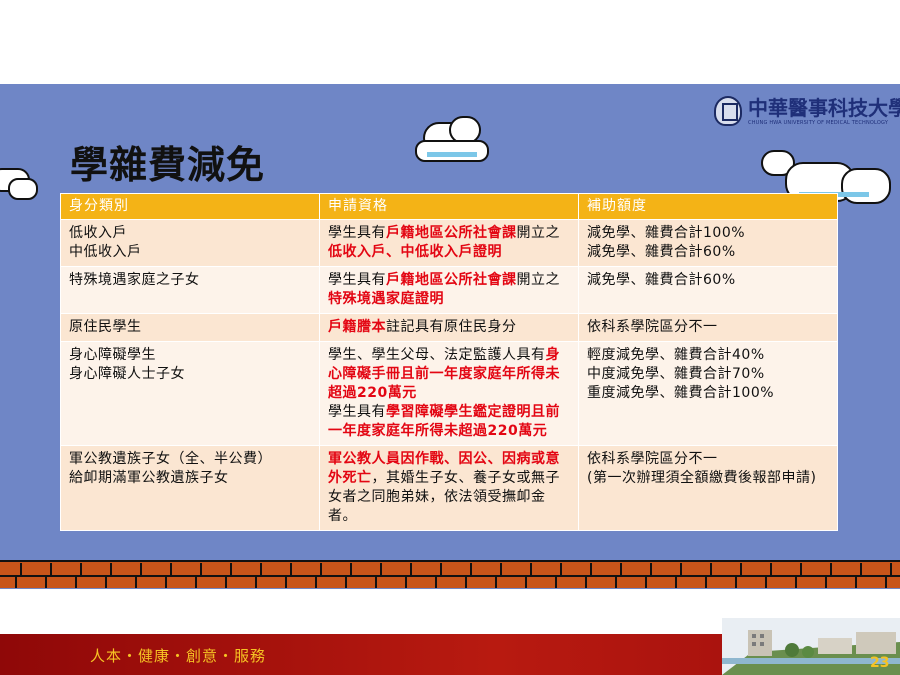 The height and width of the screenshot is (675, 900). I want to click on table-header-row: 身分類別 申請資格 補助額度, so click(449, 206).